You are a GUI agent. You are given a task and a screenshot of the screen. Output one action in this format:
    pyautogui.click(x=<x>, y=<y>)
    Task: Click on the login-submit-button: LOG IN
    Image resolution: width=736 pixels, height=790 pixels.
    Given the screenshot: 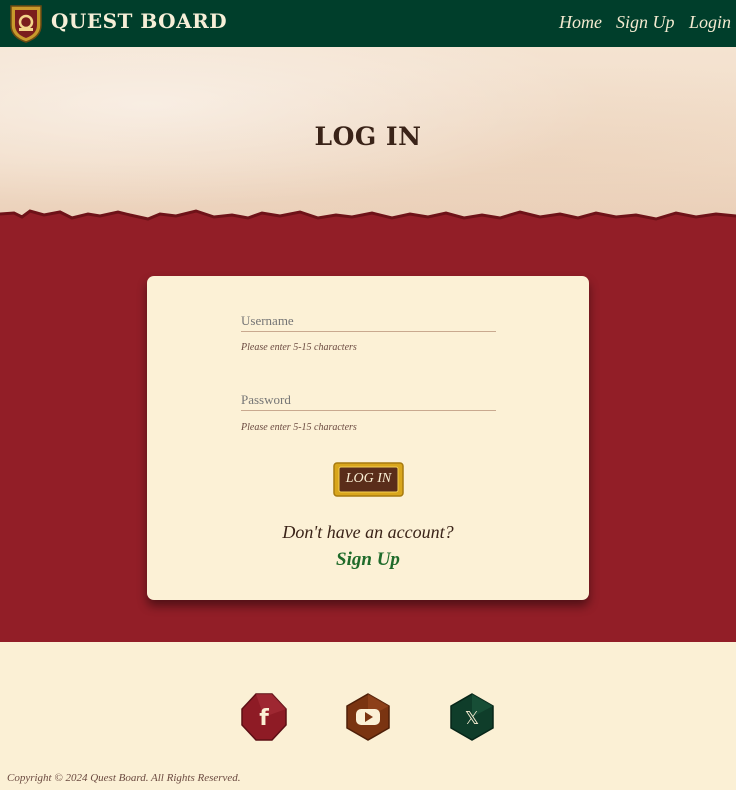 What is the action you would take?
    pyautogui.click(x=368, y=479)
    